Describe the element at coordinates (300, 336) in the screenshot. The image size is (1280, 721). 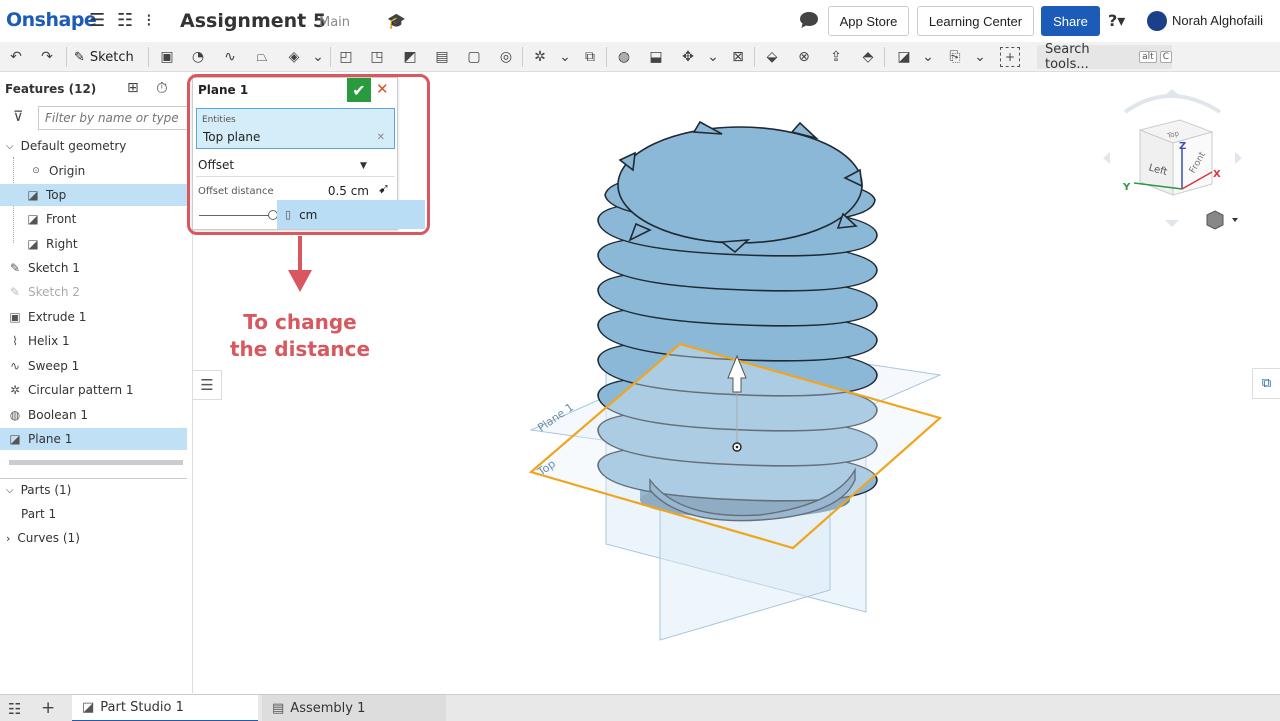
I see `annotation-text: To change the distance` at that location.